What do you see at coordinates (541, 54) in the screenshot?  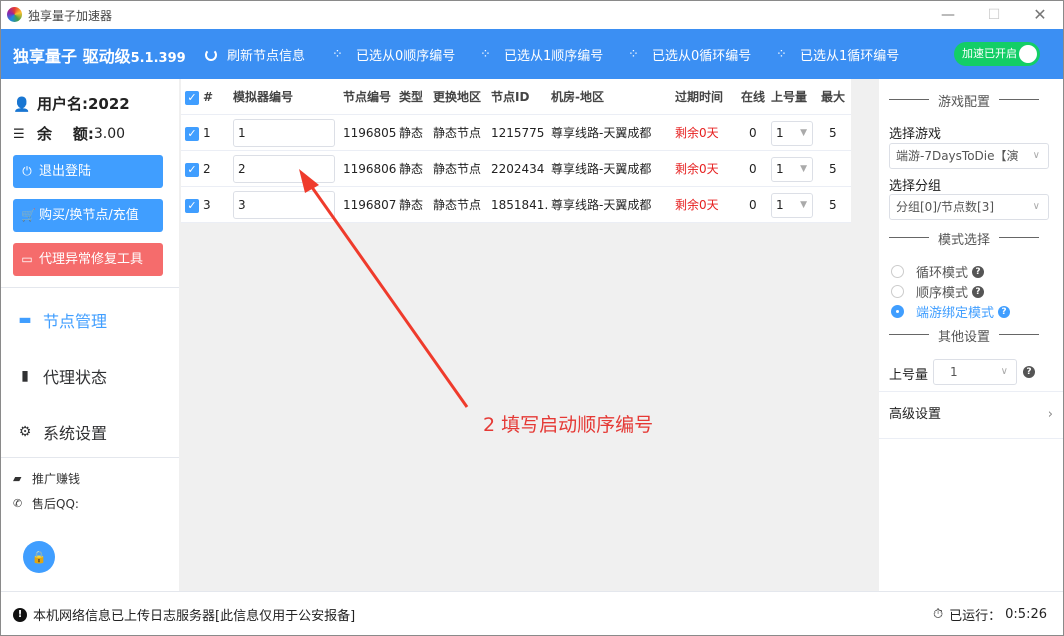 I see `seq-from-1-button: ⁘ 已选从1顺序编号` at bounding box center [541, 54].